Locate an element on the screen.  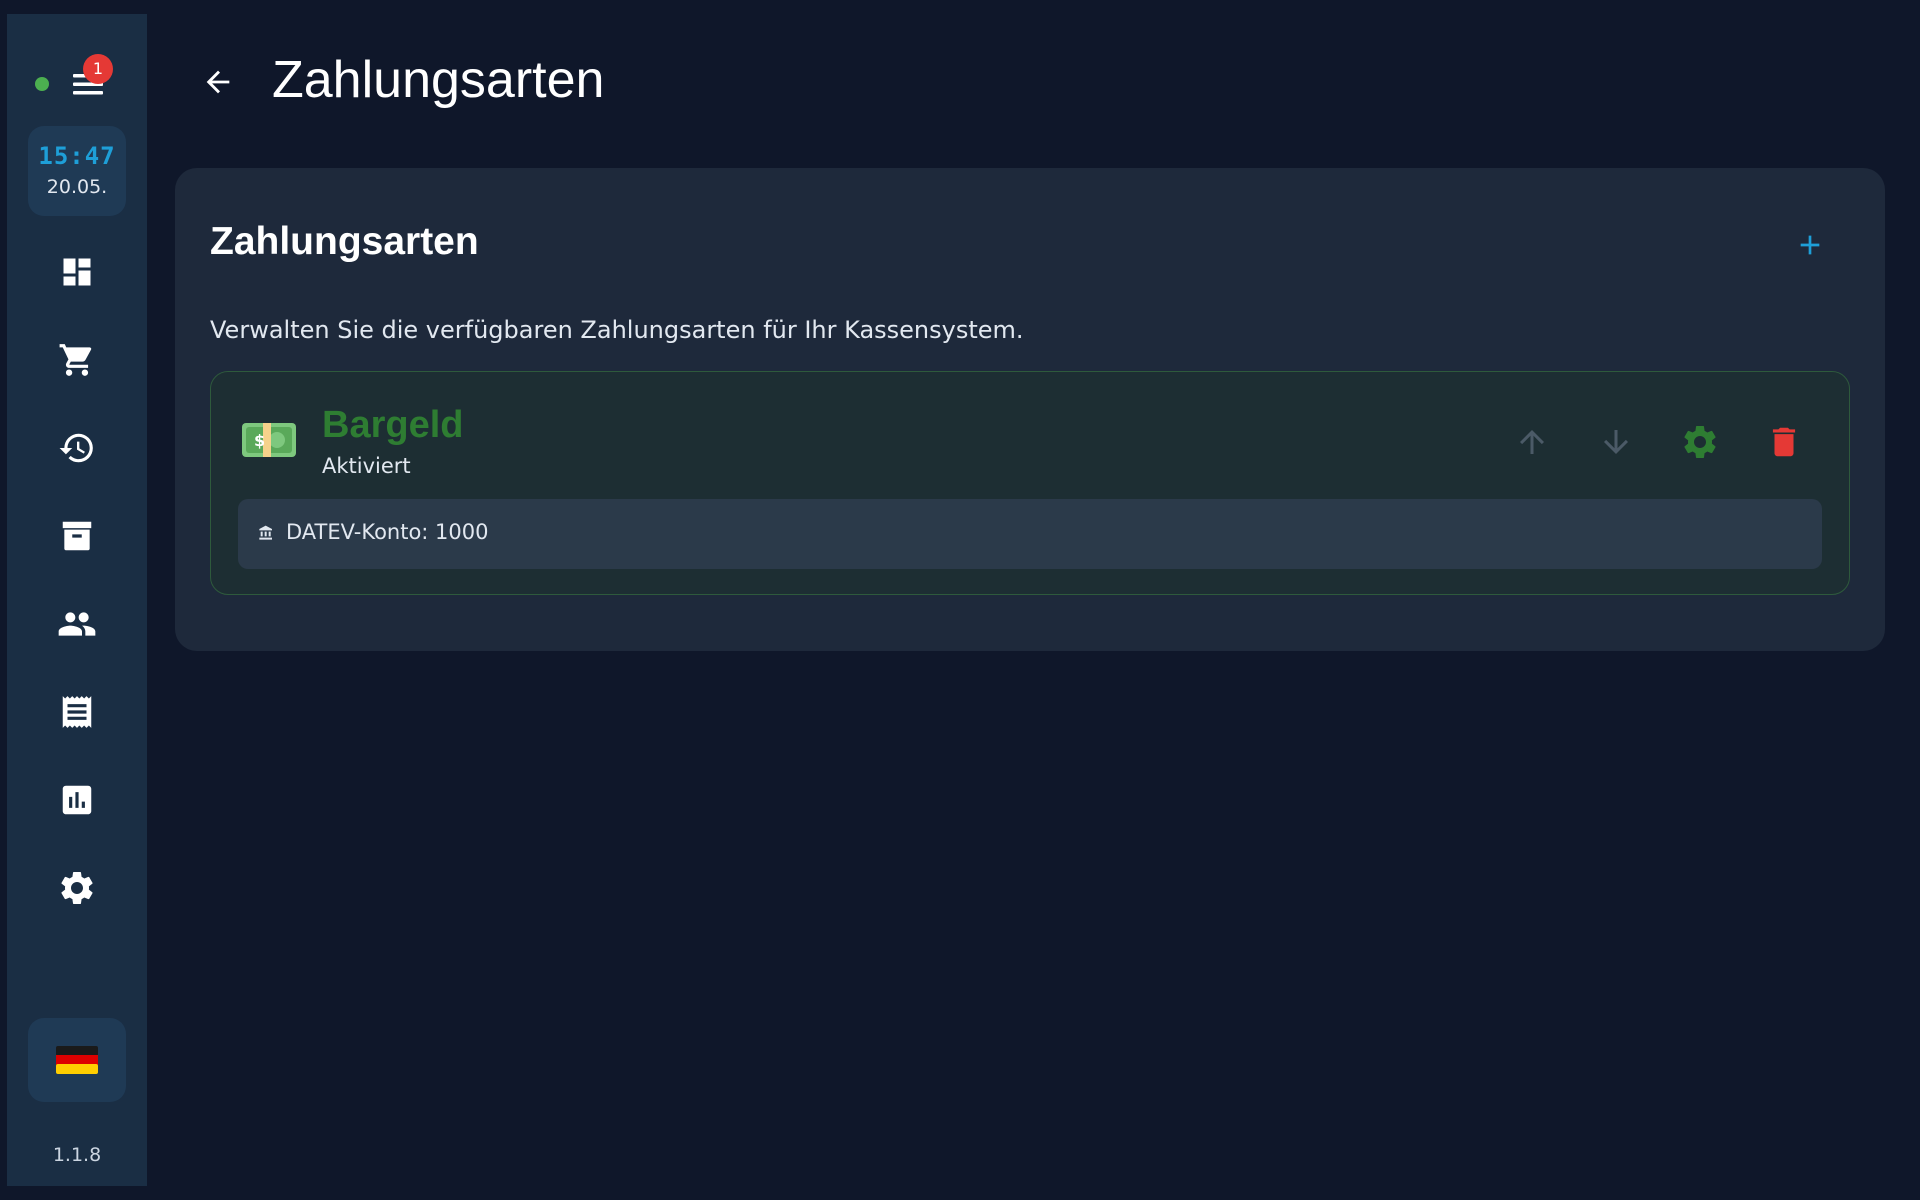
back-button is located at coordinates (218, 82).